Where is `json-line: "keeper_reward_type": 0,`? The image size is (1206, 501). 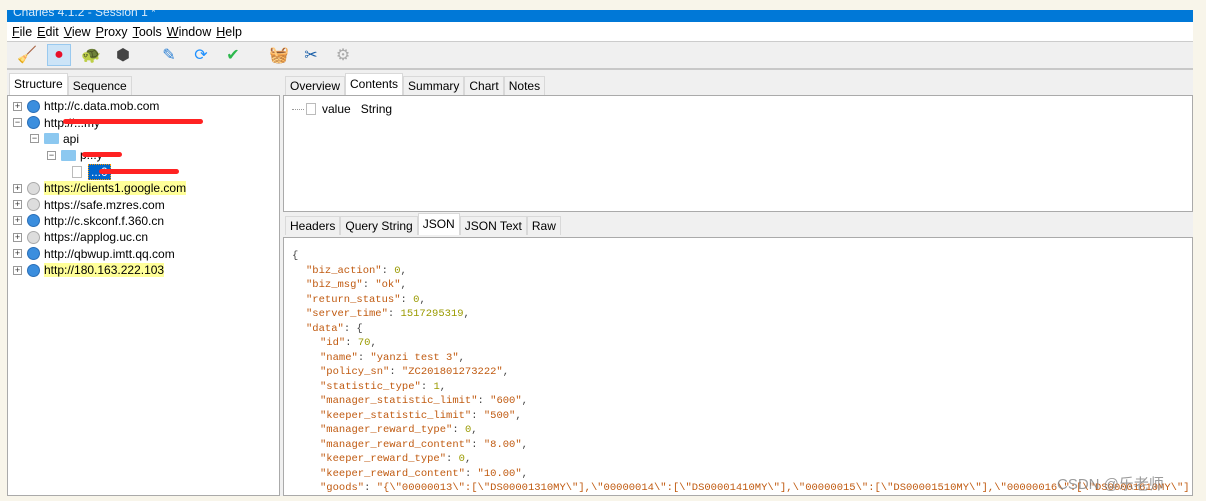
json-line: "keeper_reward_type": 0, is located at coordinates (396, 459).